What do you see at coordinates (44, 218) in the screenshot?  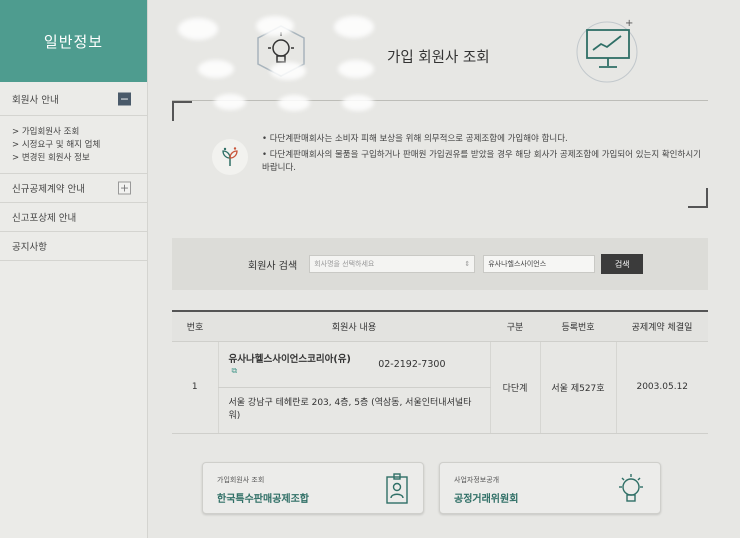 I see `sidebar-item-label: 신고포상제 안내` at bounding box center [44, 218].